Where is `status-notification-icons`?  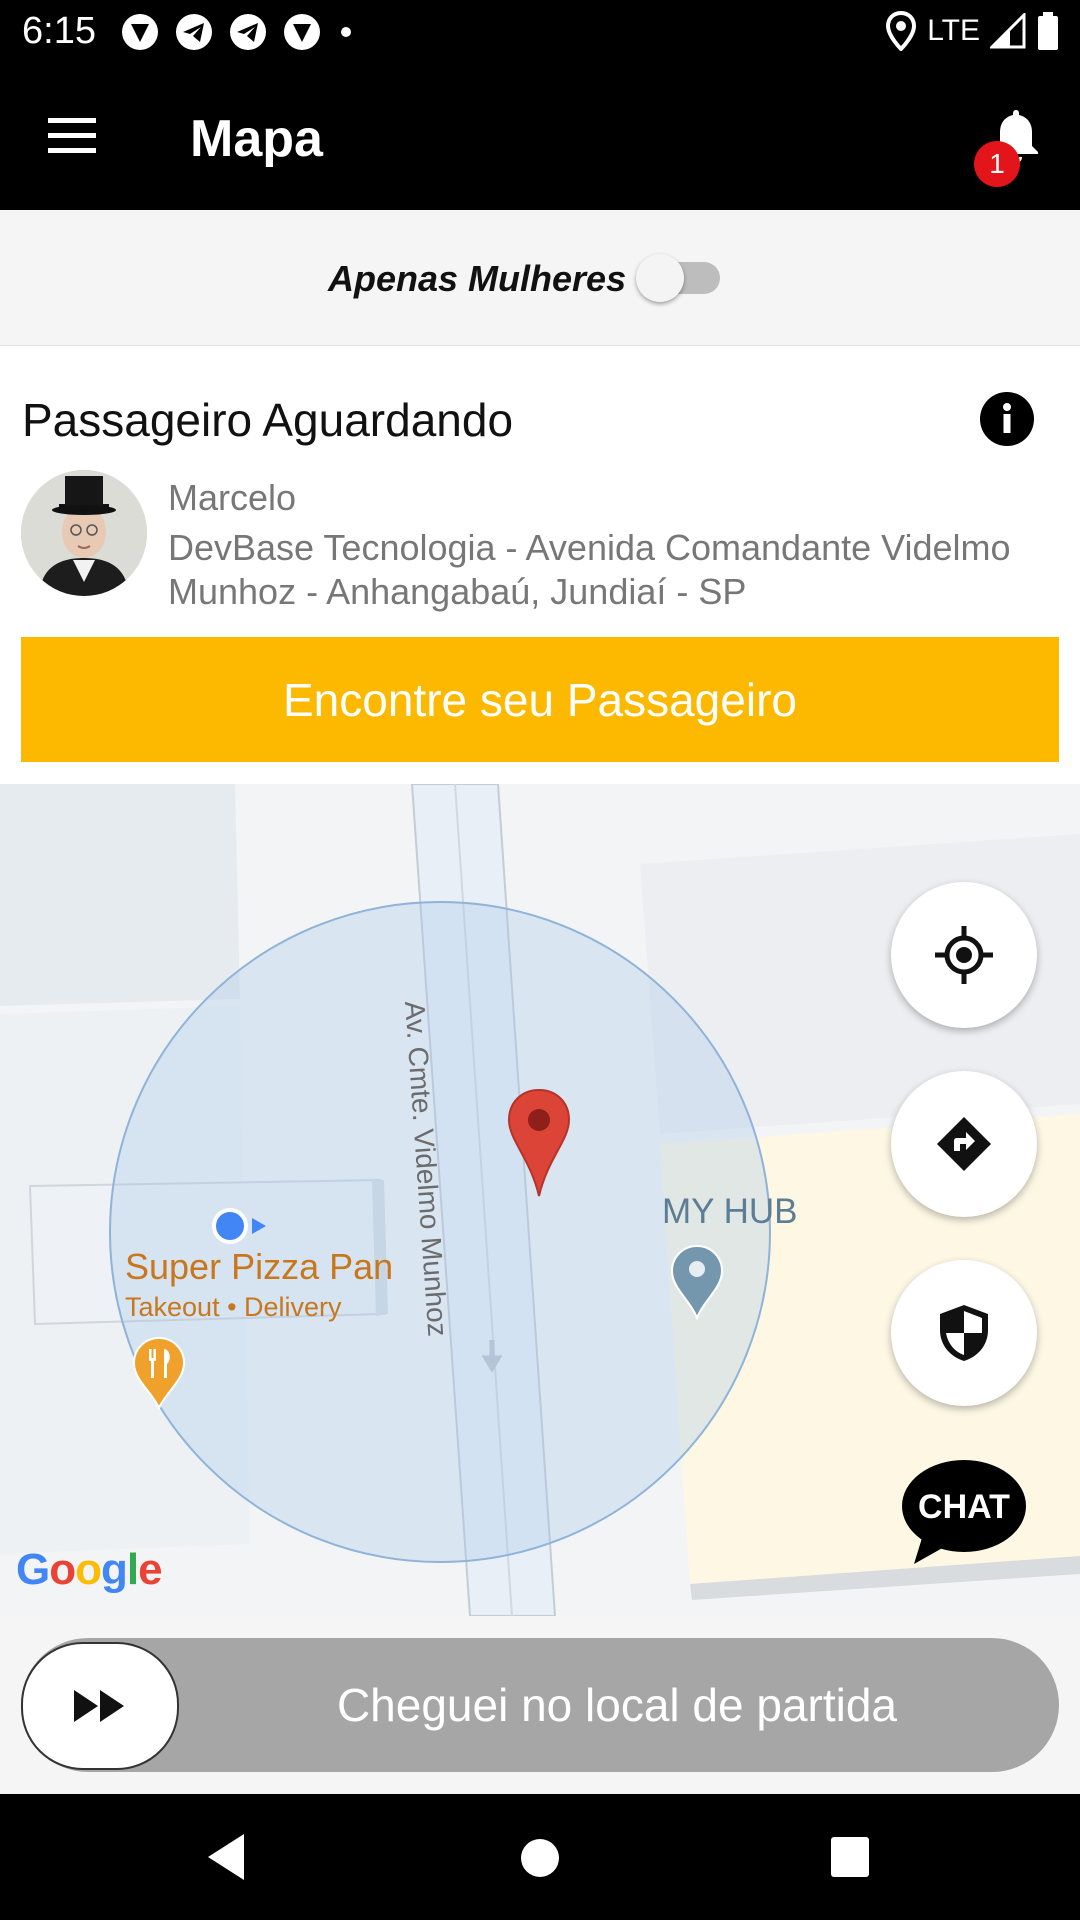
status-notification-icons is located at coordinates (238, 32).